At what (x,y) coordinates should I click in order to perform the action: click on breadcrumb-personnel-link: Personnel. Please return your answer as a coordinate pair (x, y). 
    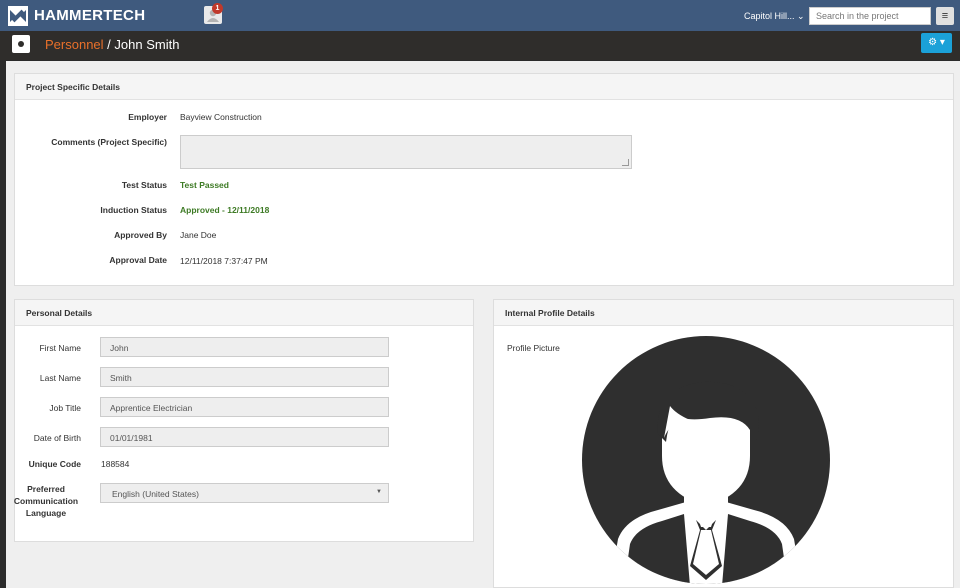
    Looking at the image, I should click on (74, 44).